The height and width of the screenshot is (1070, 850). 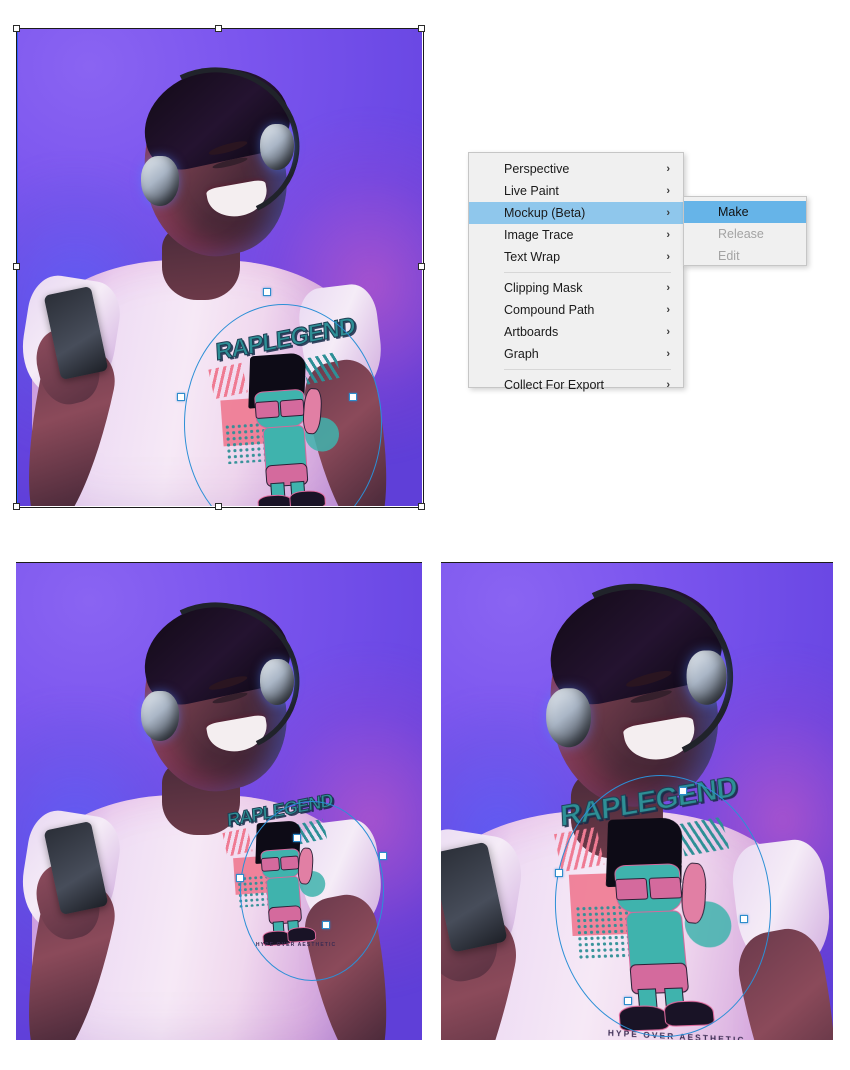 I want to click on ellipse-handle-top, so click(x=267, y=292).